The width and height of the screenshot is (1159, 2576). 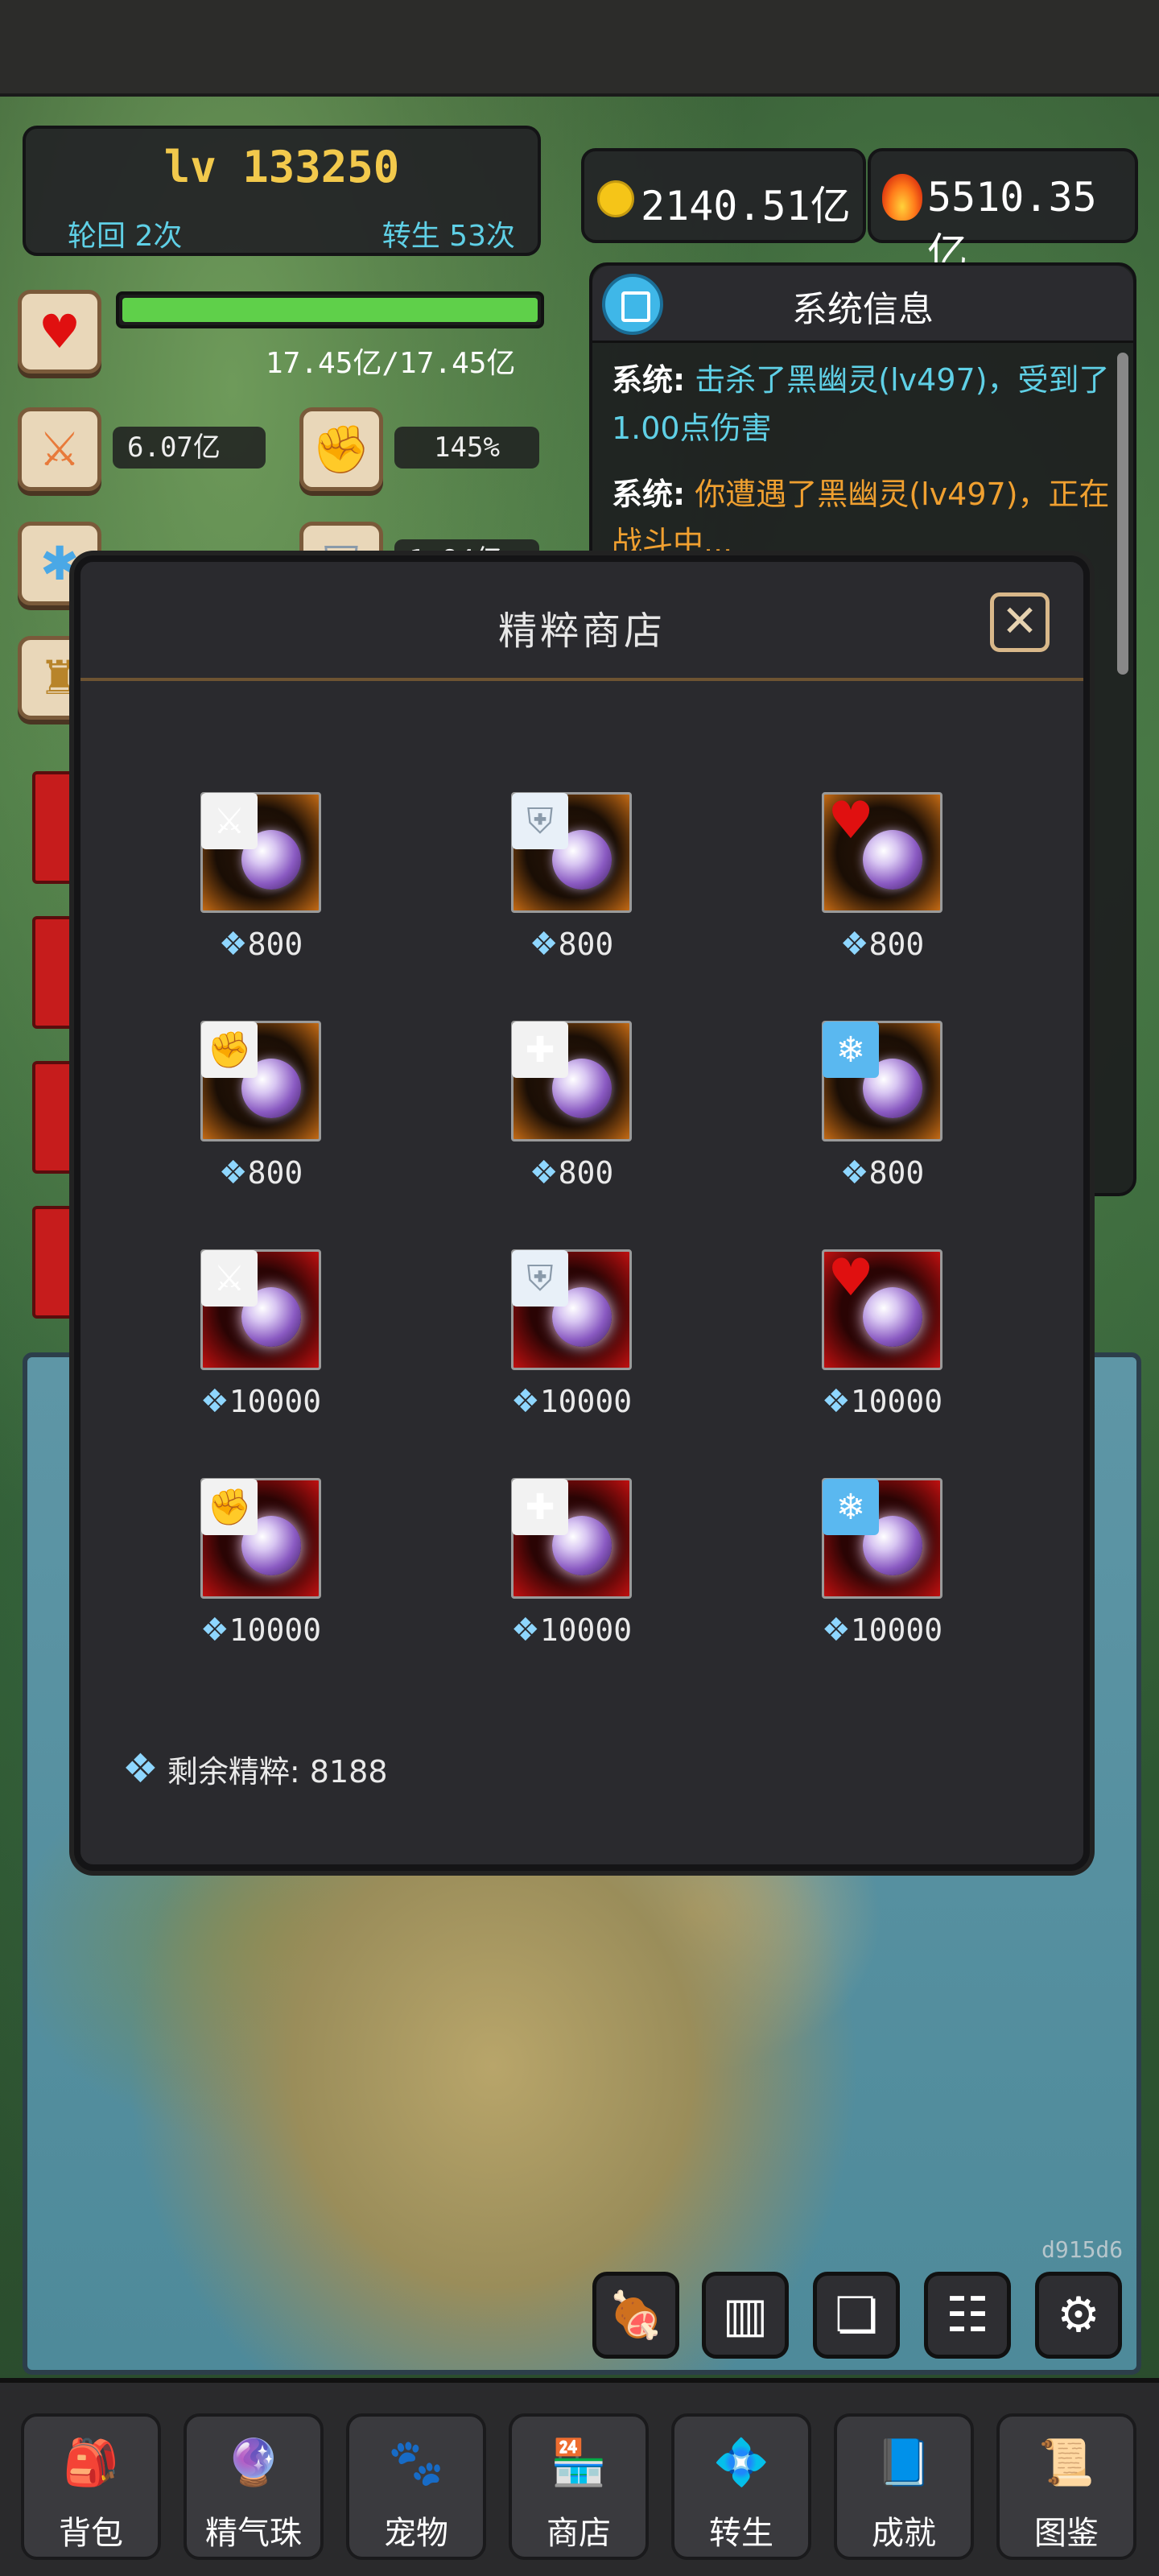 I want to click on bookmark-tool-button: ❏, so click(x=856, y=2315).